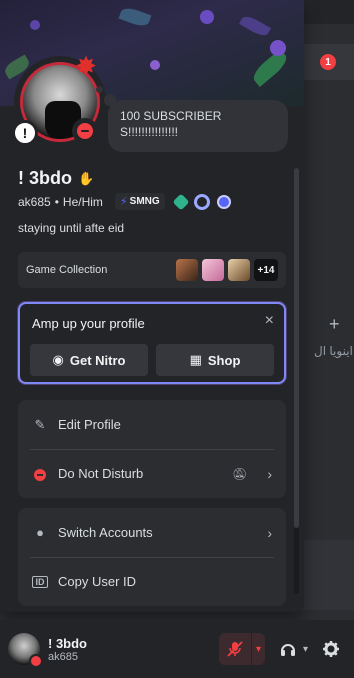  Describe the element at coordinates (192, 119) in the screenshot. I see `custom-status-bubble: 100 SUBSCRIBERS!!!!!!!!!!!!!!!` at that location.